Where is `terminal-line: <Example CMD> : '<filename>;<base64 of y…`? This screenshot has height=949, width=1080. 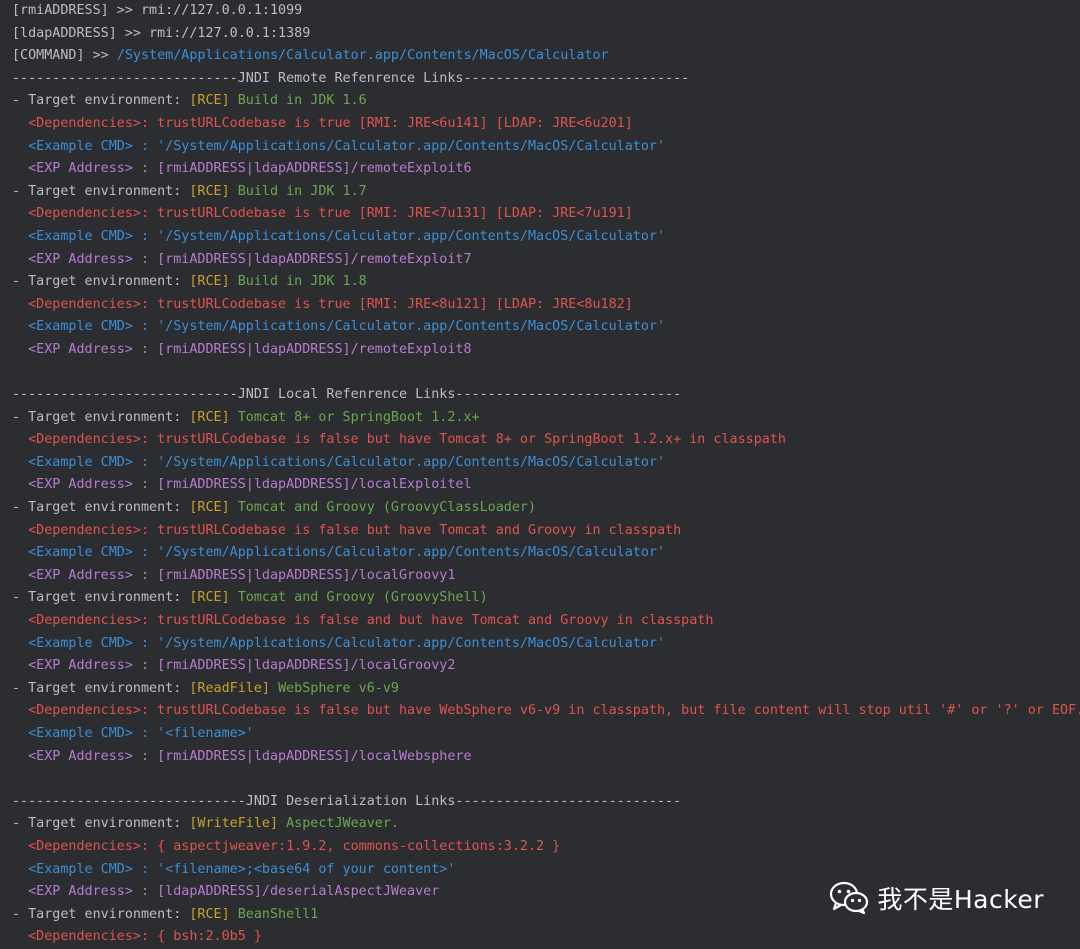 terminal-line: <Example CMD> : '<filename>;<base64 of y… is located at coordinates (546, 870).